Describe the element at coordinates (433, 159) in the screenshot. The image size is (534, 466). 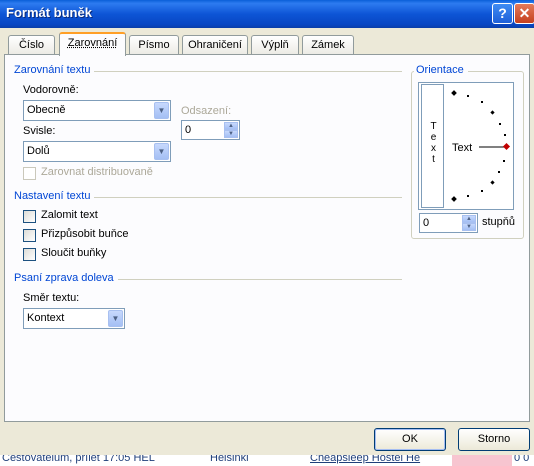
I see `vertical-text-letter: t` at that location.